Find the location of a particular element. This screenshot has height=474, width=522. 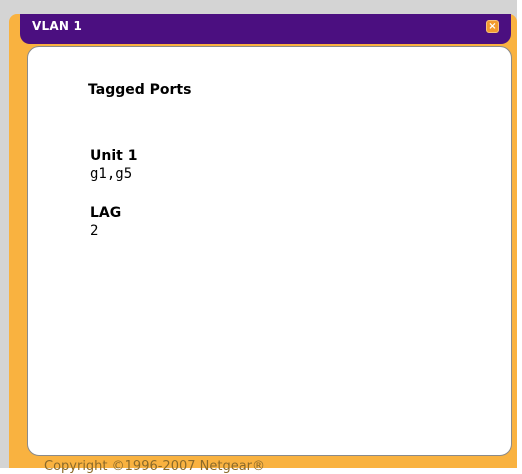

group-value-lag: 2 is located at coordinates (94, 231).